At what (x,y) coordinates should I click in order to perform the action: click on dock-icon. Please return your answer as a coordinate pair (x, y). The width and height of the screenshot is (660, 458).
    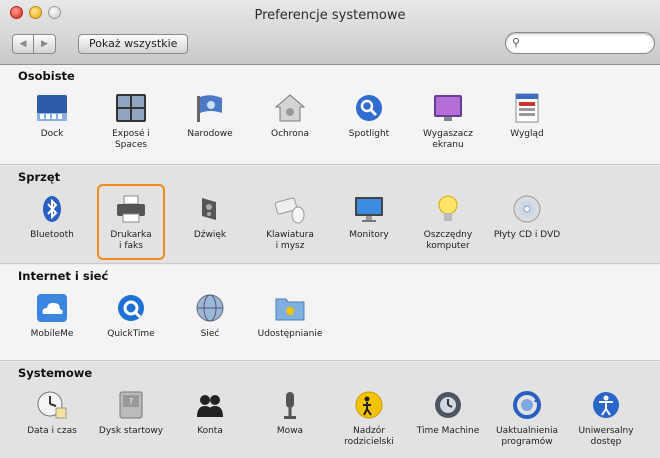
    Looking at the image, I should click on (52, 108).